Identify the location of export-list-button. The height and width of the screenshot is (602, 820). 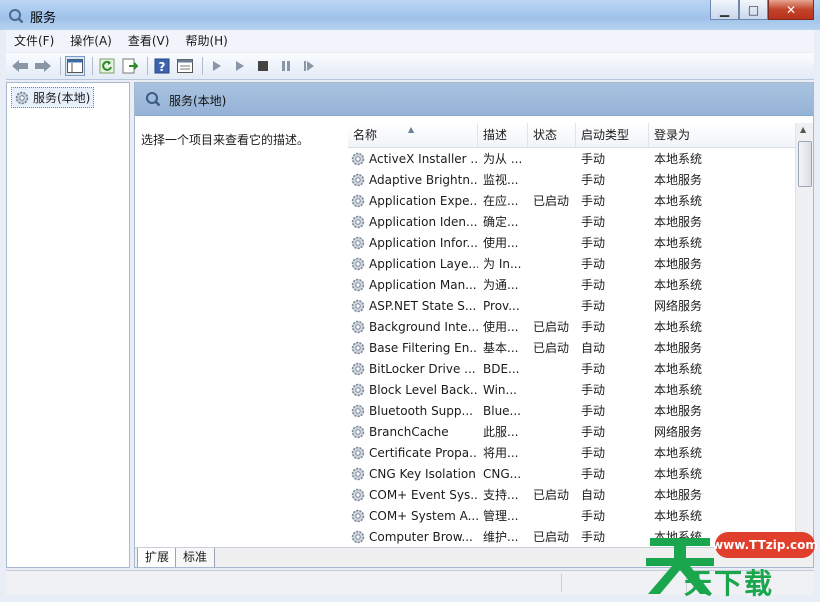
(130, 66).